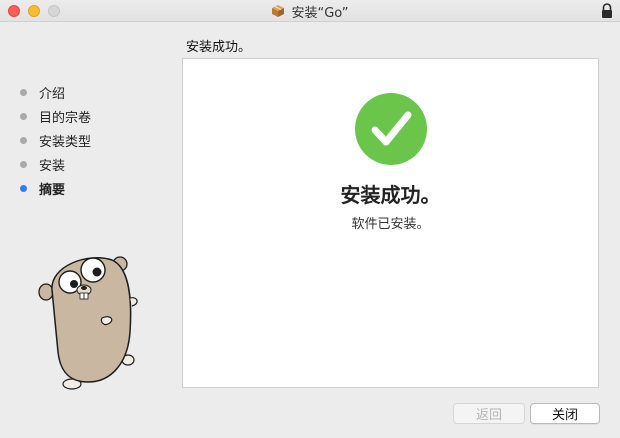  I want to click on window-title: 安装“Go”, so click(320, 13).